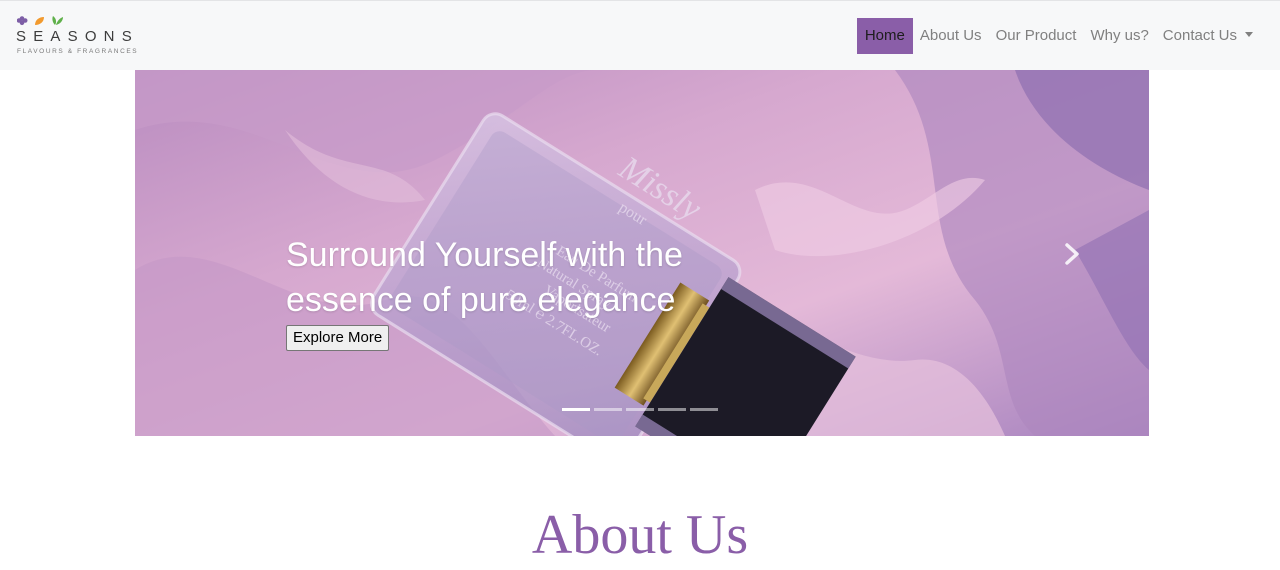 This screenshot has width=1280, height=570. What do you see at coordinates (1249, 34) in the screenshot?
I see `caret-down-icon` at bounding box center [1249, 34].